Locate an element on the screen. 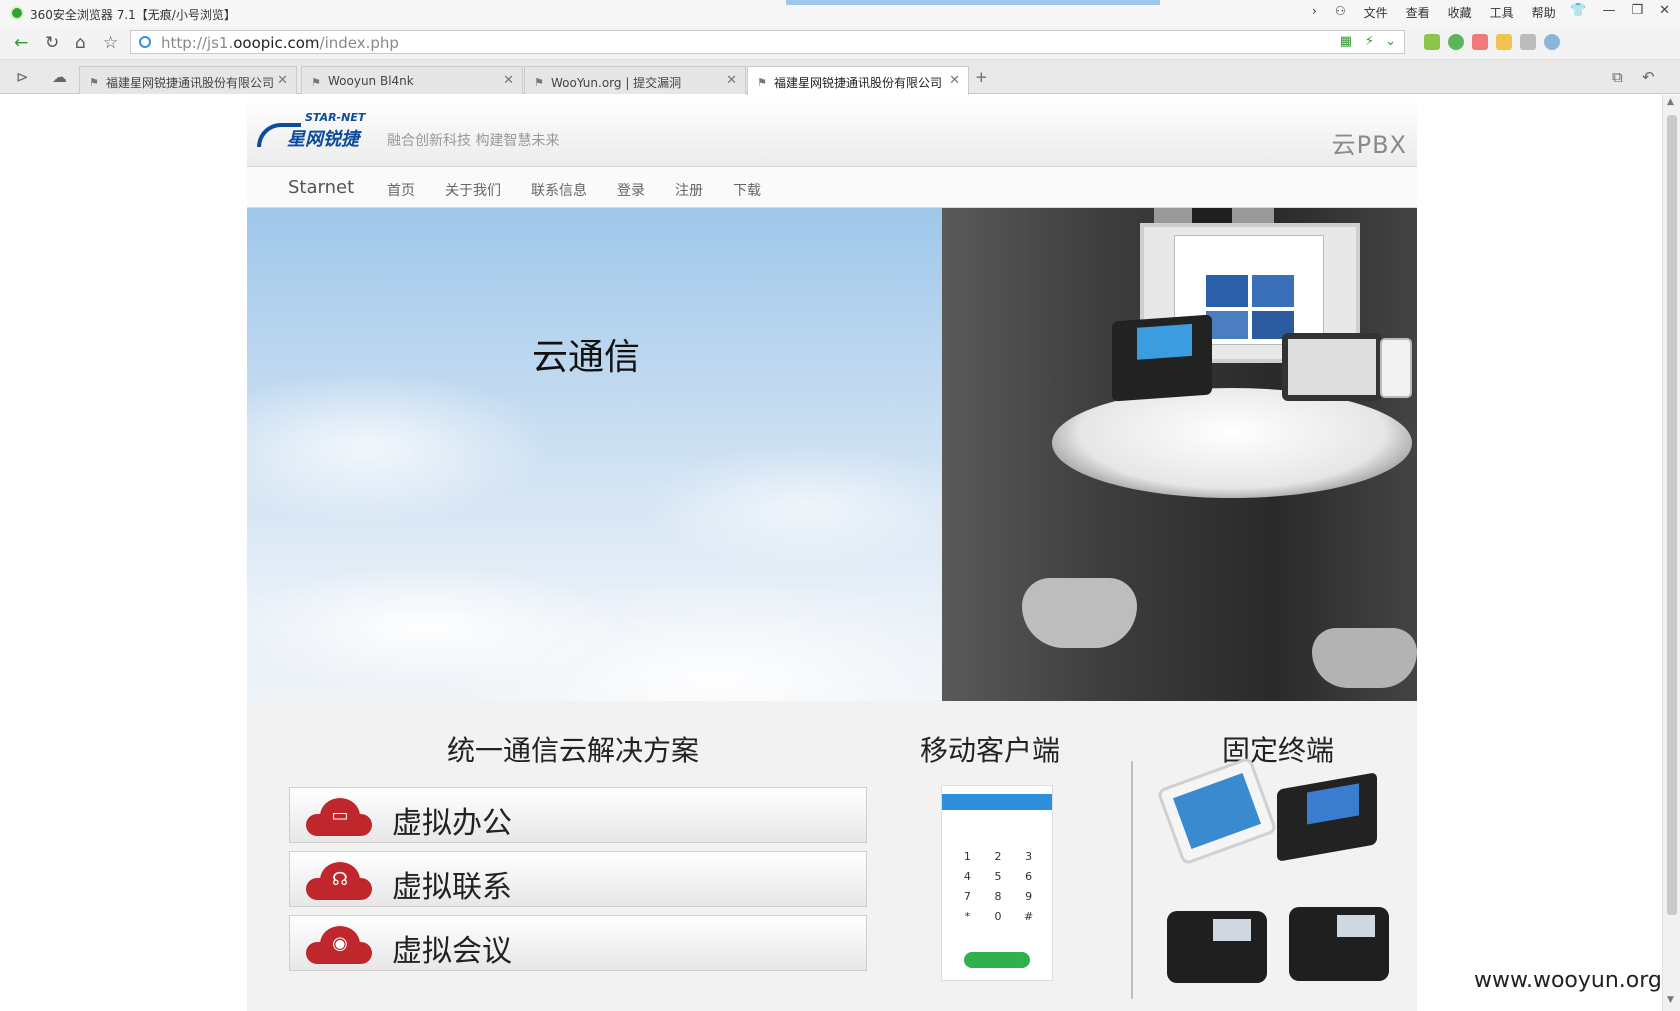  section-divider is located at coordinates (1132, 880).